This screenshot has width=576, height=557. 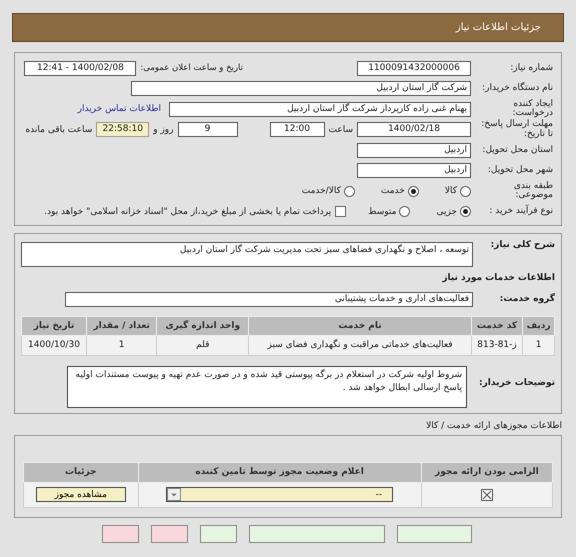 I want to click on time-field: 12:00, so click(x=297, y=130).